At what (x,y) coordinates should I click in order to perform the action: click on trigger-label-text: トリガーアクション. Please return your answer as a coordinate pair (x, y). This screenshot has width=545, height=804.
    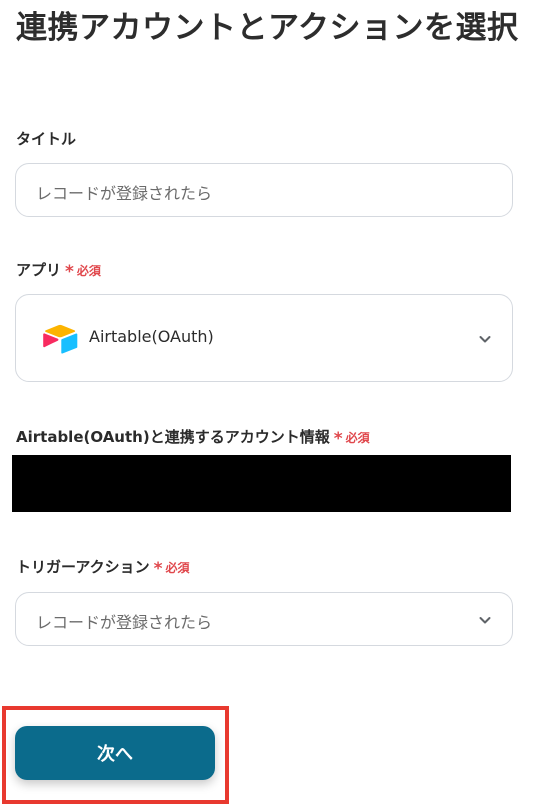
    Looking at the image, I should click on (83, 567).